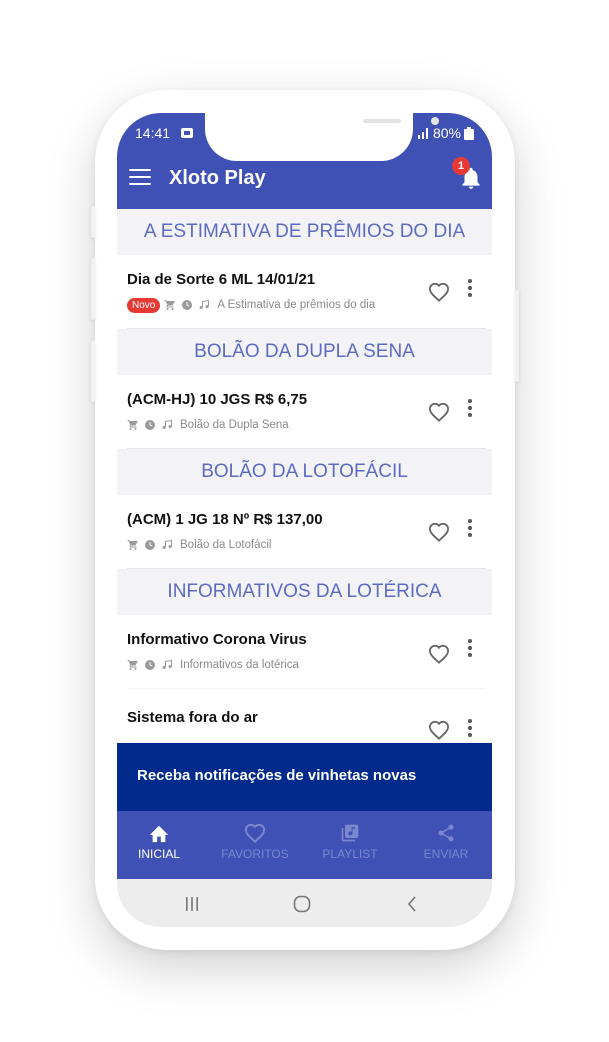  Describe the element at coordinates (217, 178) in the screenshot. I see `app-title: Xloto Play` at that location.